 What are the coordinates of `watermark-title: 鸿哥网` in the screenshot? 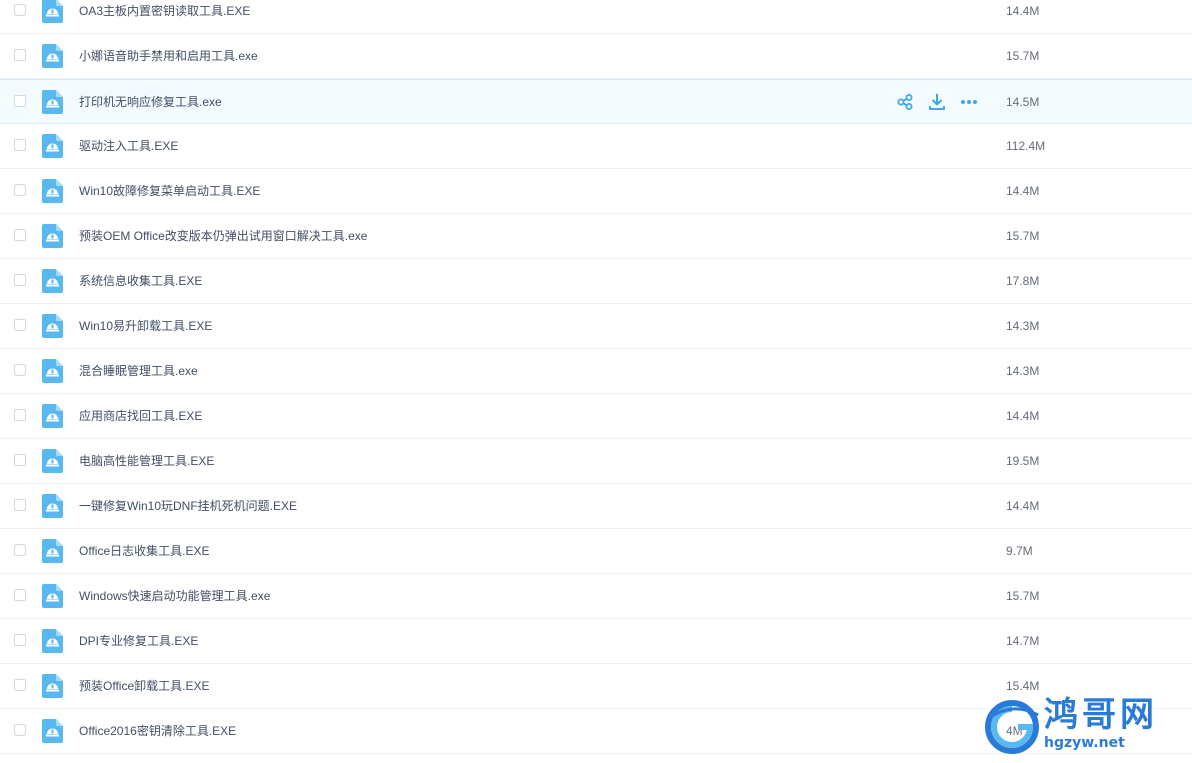 It's located at (1101, 715).